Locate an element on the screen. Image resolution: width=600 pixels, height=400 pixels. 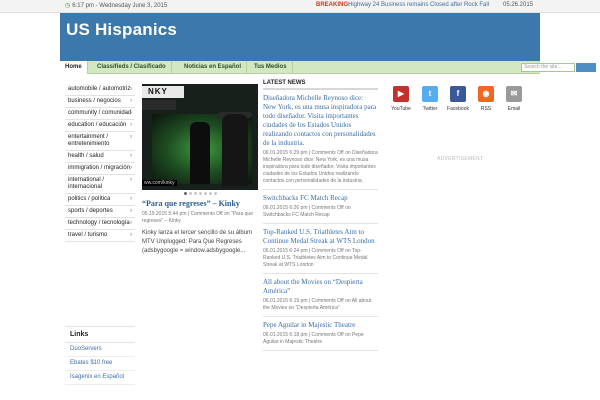
links-title: Links is located at coordinates (100, 335).